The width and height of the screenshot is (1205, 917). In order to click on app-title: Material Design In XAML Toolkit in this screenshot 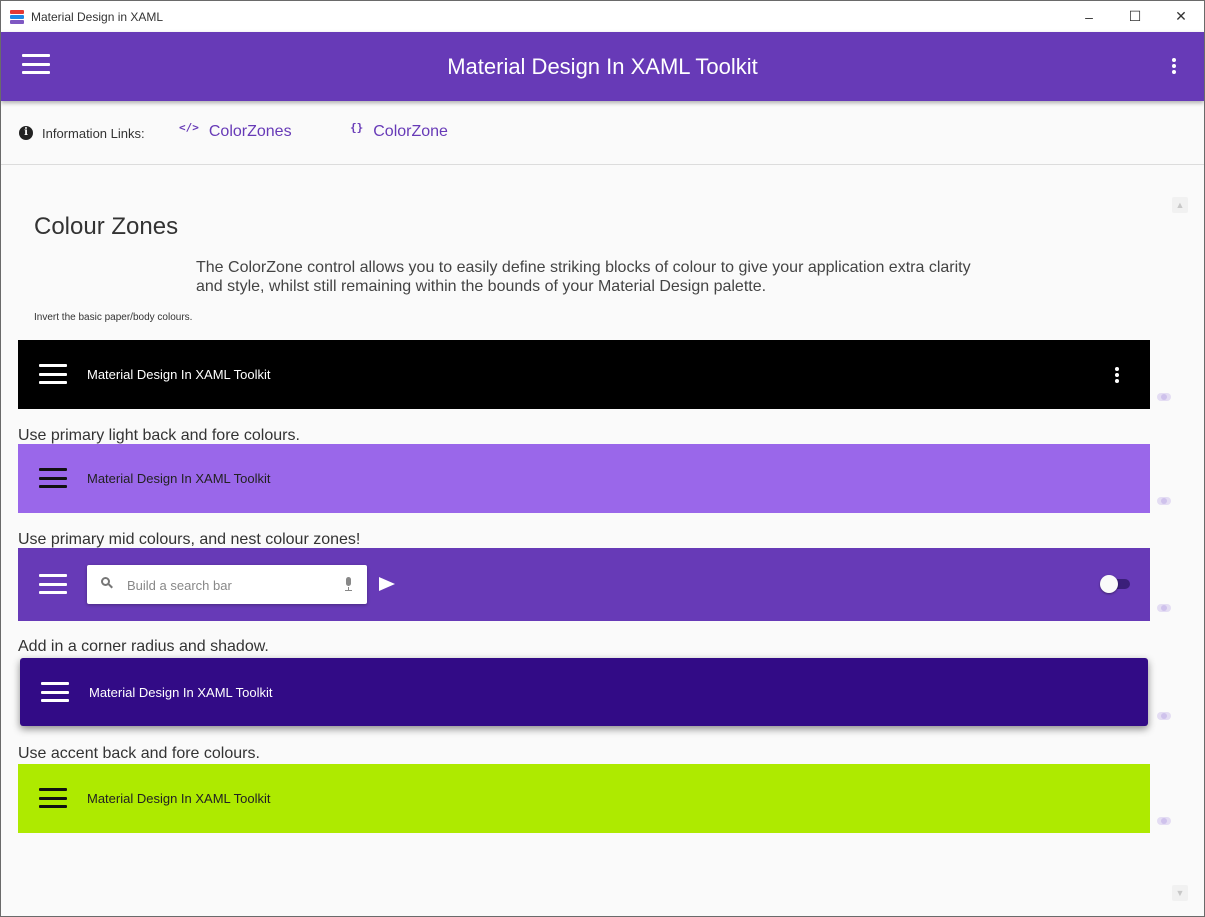, I will do `click(602, 66)`.